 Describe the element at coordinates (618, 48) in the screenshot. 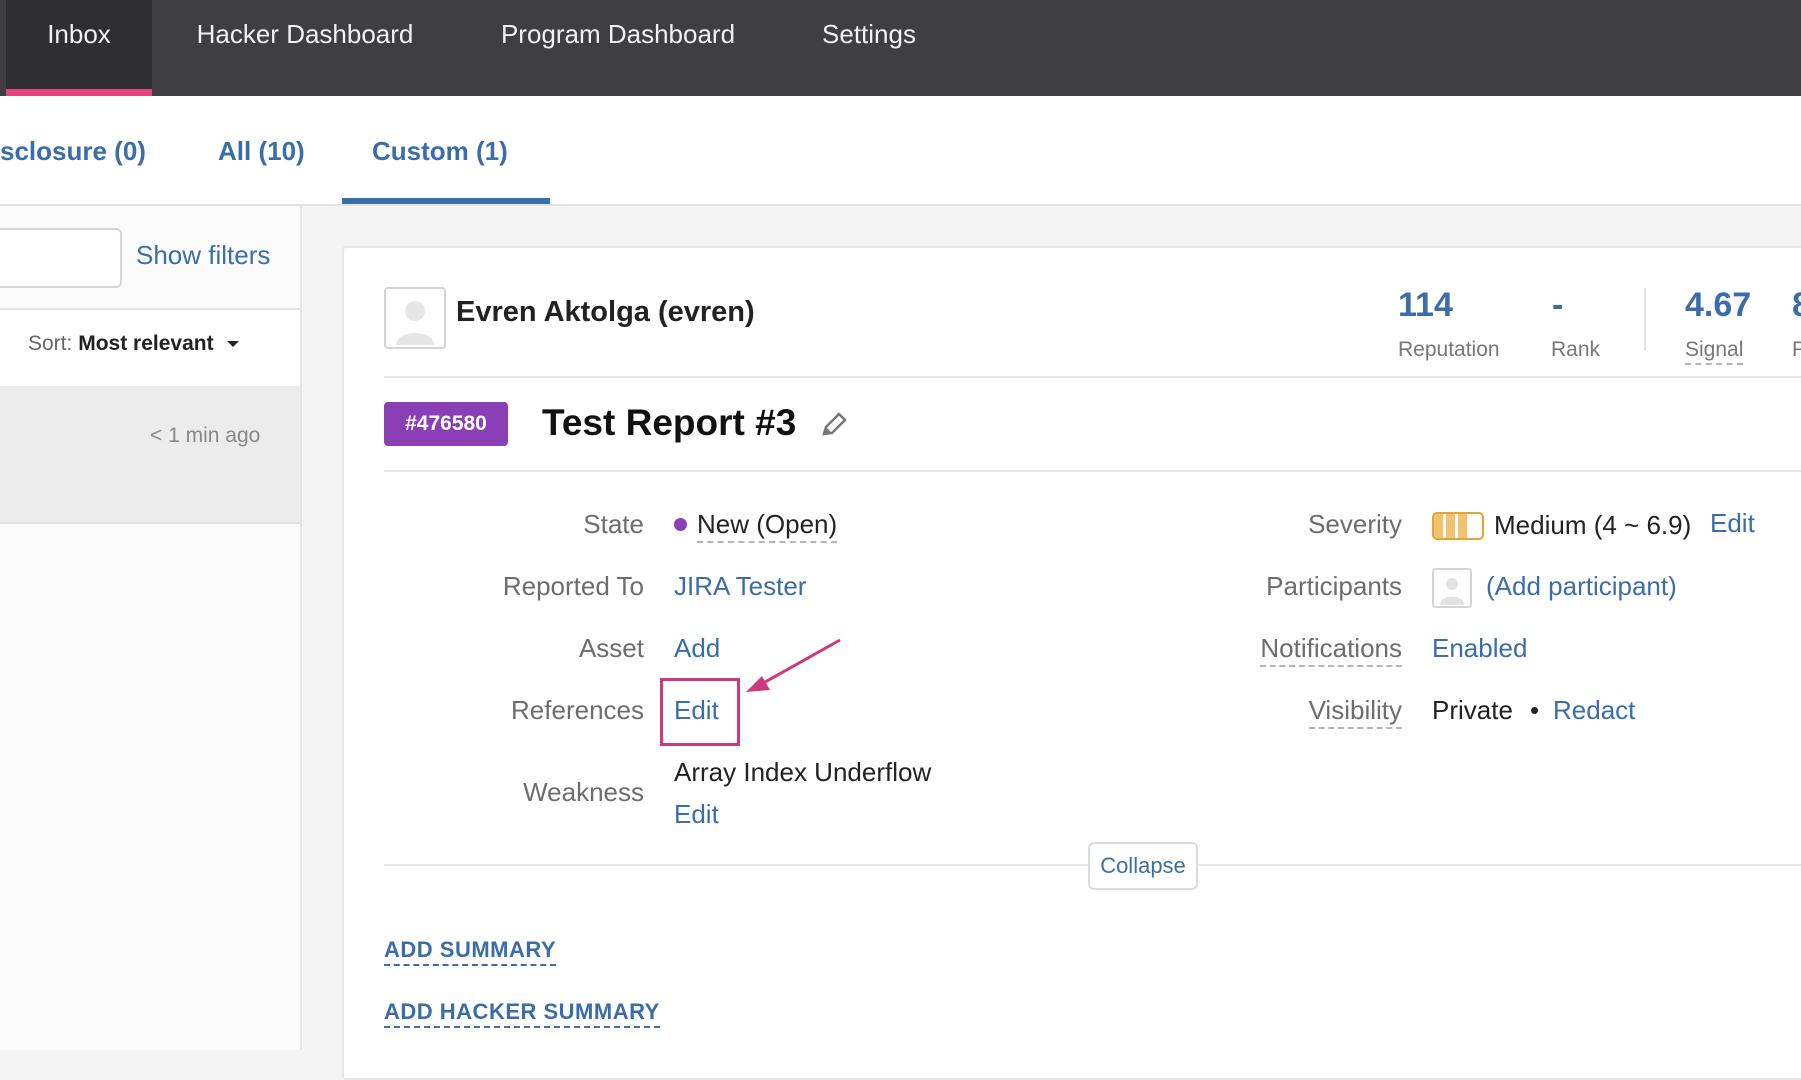

I see `nav-item-program-dashboard: Program Dashboard` at that location.